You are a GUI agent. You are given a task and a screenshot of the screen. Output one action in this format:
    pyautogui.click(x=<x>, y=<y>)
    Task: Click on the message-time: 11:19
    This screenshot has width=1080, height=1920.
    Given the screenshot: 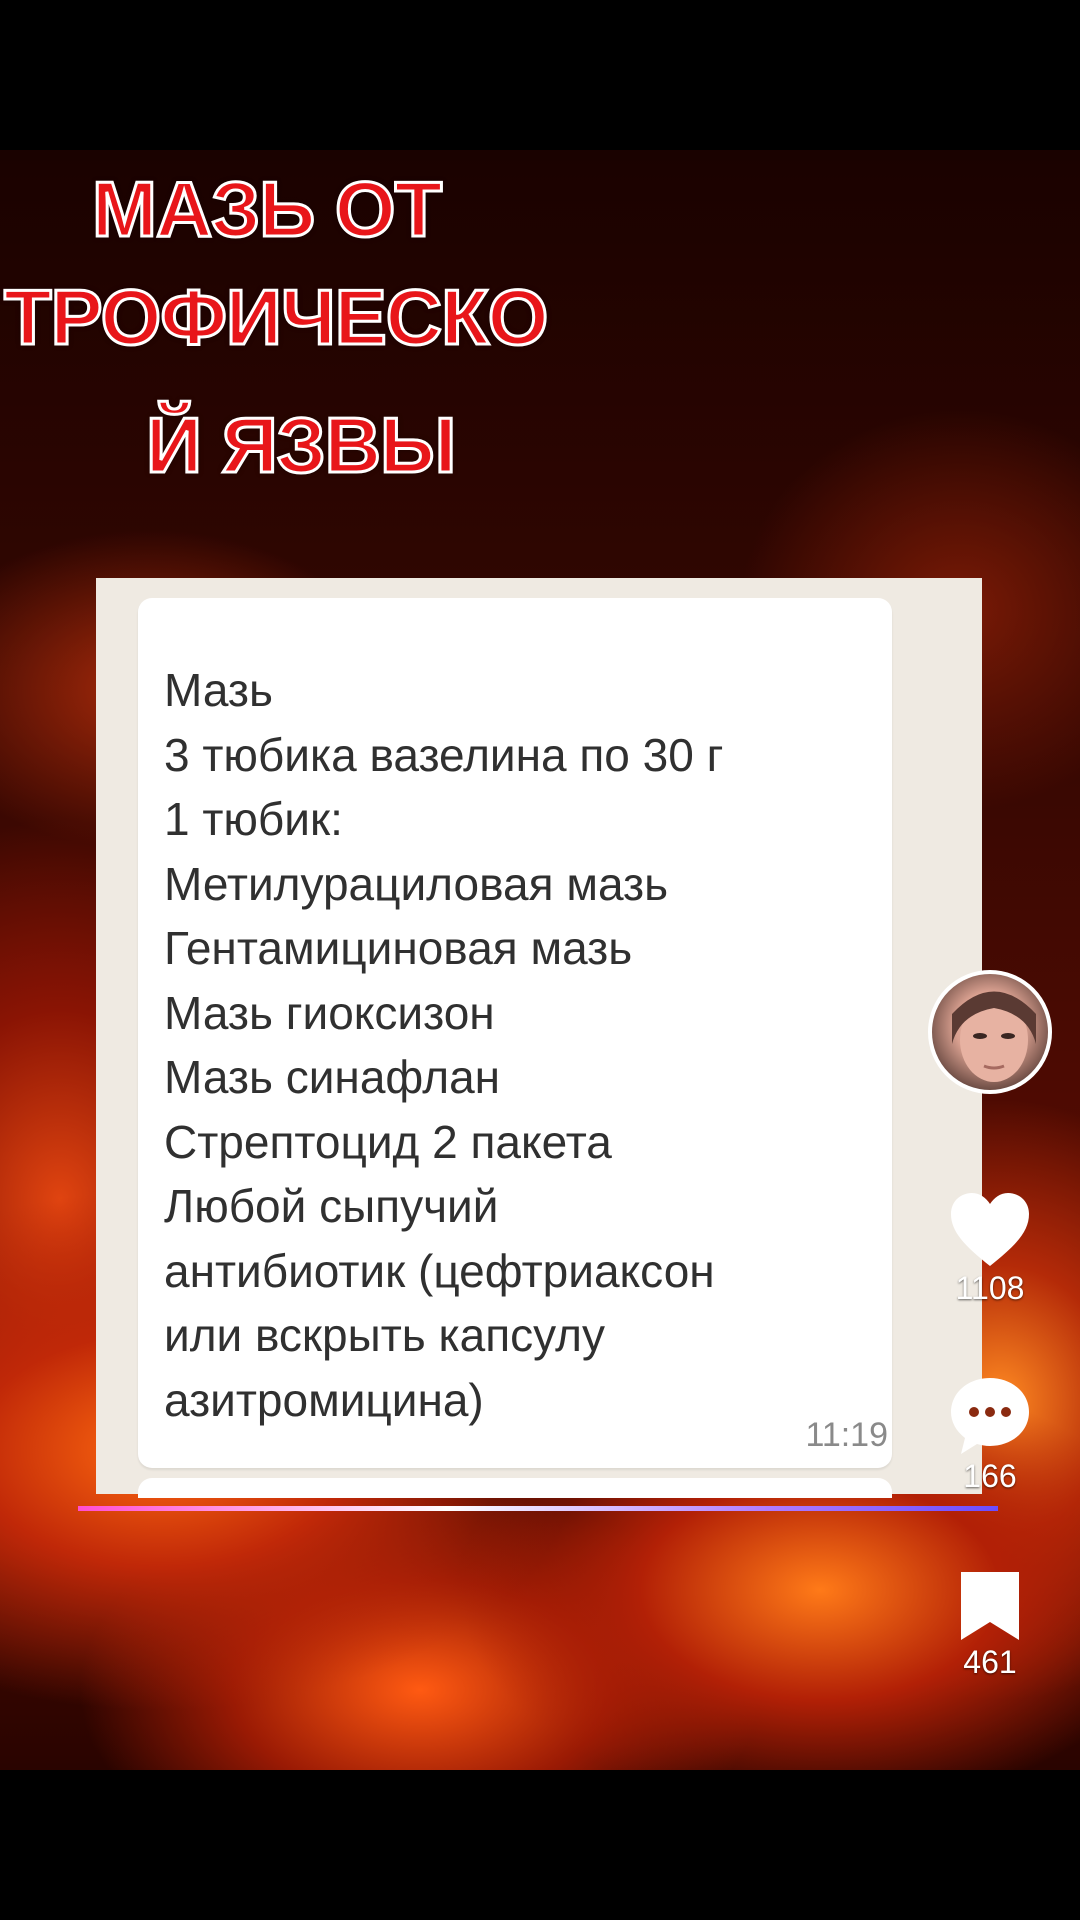 What is the action you would take?
    pyautogui.click(x=846, y=1435)
    